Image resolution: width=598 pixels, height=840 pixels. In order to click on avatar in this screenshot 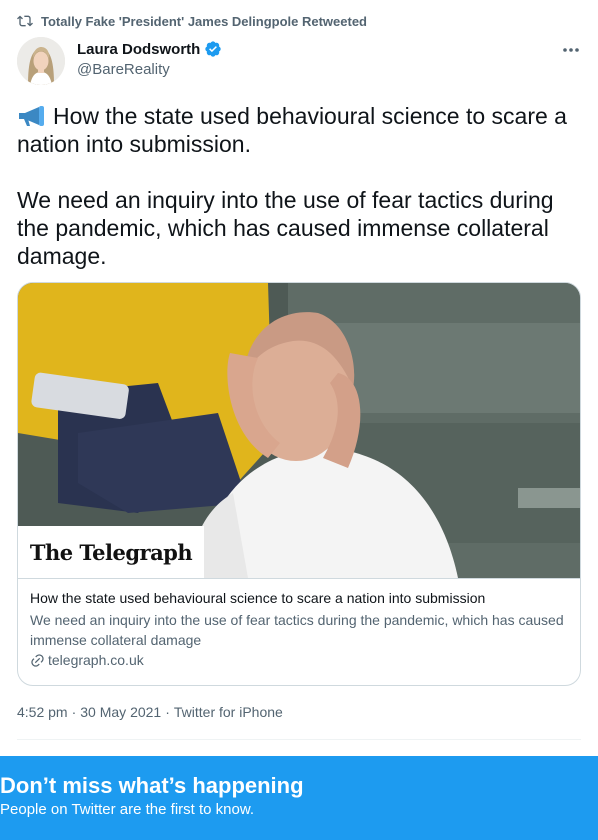, I will do `click(41, 61)`.